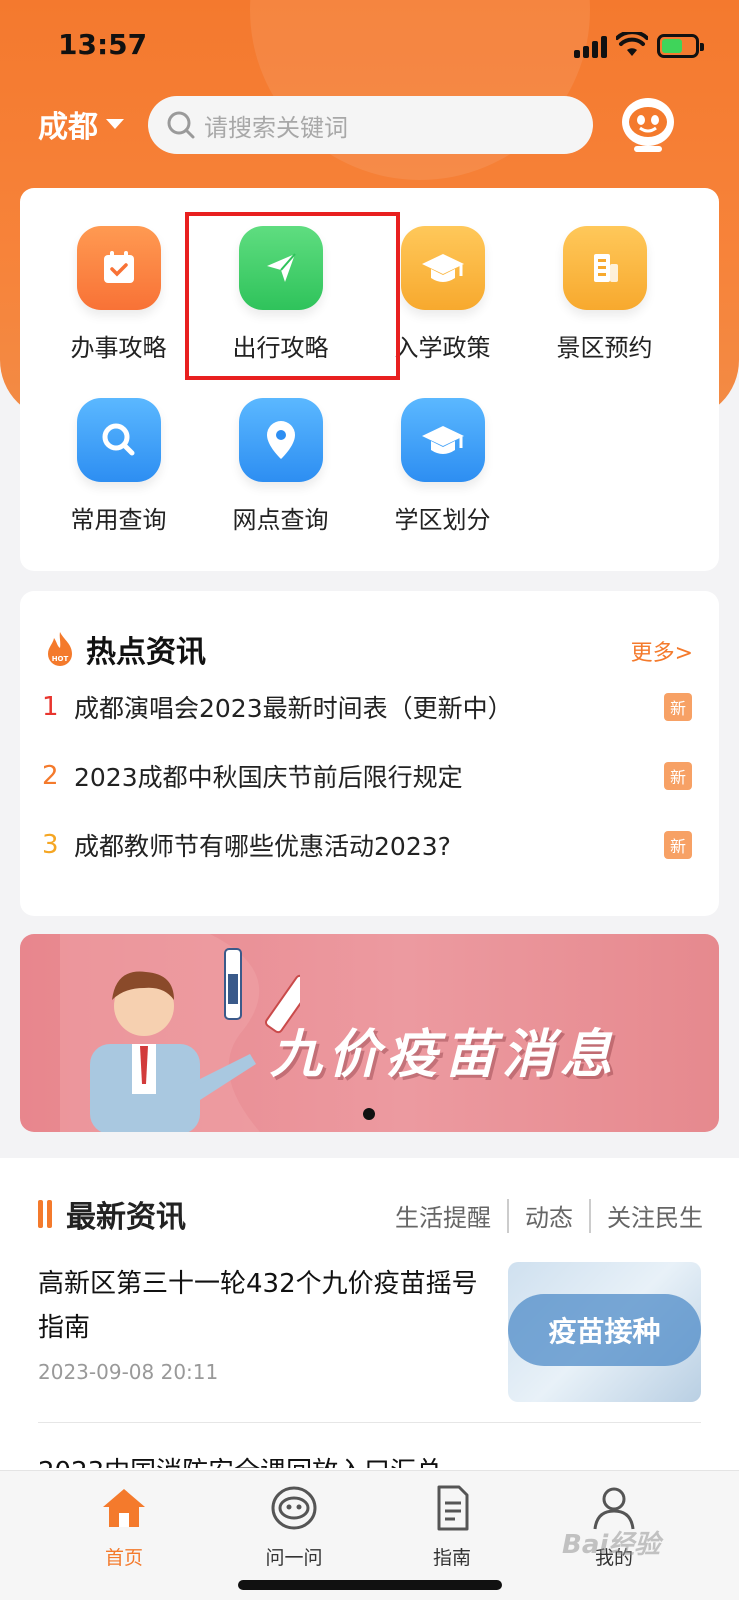 The width and height of the screenshot is (739, 1600). What do you see at coordinates (68, 127) in the screenshot?
I see `city-label: 成都` at bounding box center [68, 127].